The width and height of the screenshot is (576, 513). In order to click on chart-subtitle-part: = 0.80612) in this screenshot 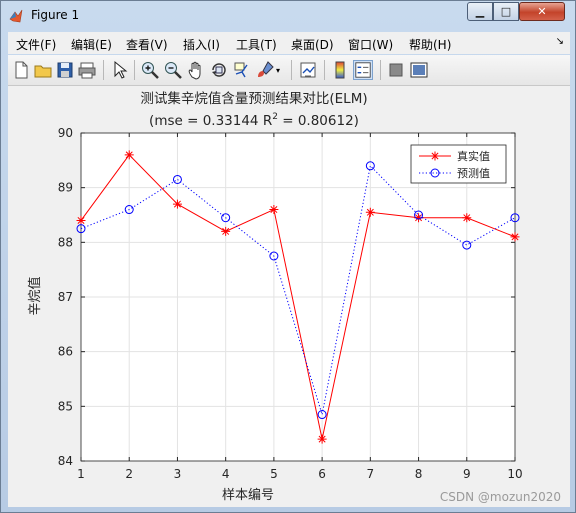, I will do `click(318, 121)`.